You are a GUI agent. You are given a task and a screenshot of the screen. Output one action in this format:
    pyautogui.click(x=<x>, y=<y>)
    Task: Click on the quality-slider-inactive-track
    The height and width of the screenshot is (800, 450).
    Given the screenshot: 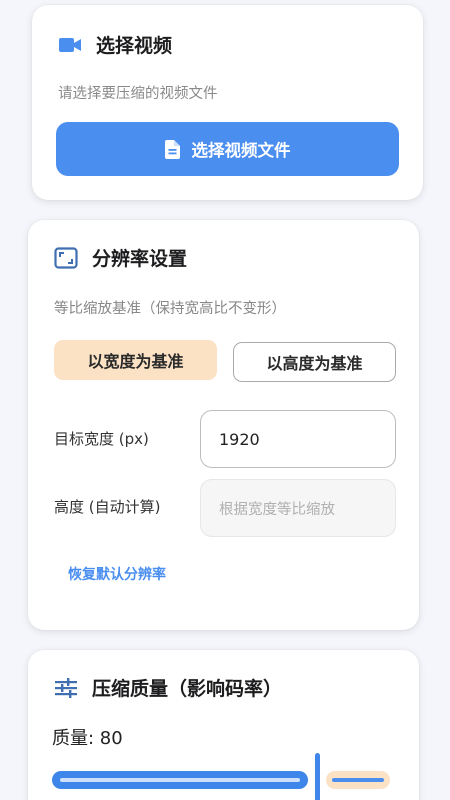 What is the action you would take?
    pyautogui.click(x=358, y=780)
    